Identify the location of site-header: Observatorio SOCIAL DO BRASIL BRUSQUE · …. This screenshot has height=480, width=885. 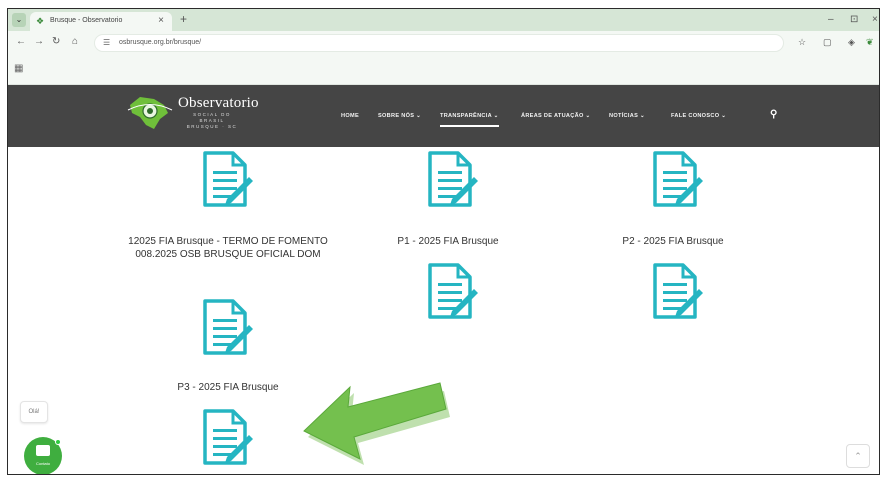
(443, 116).